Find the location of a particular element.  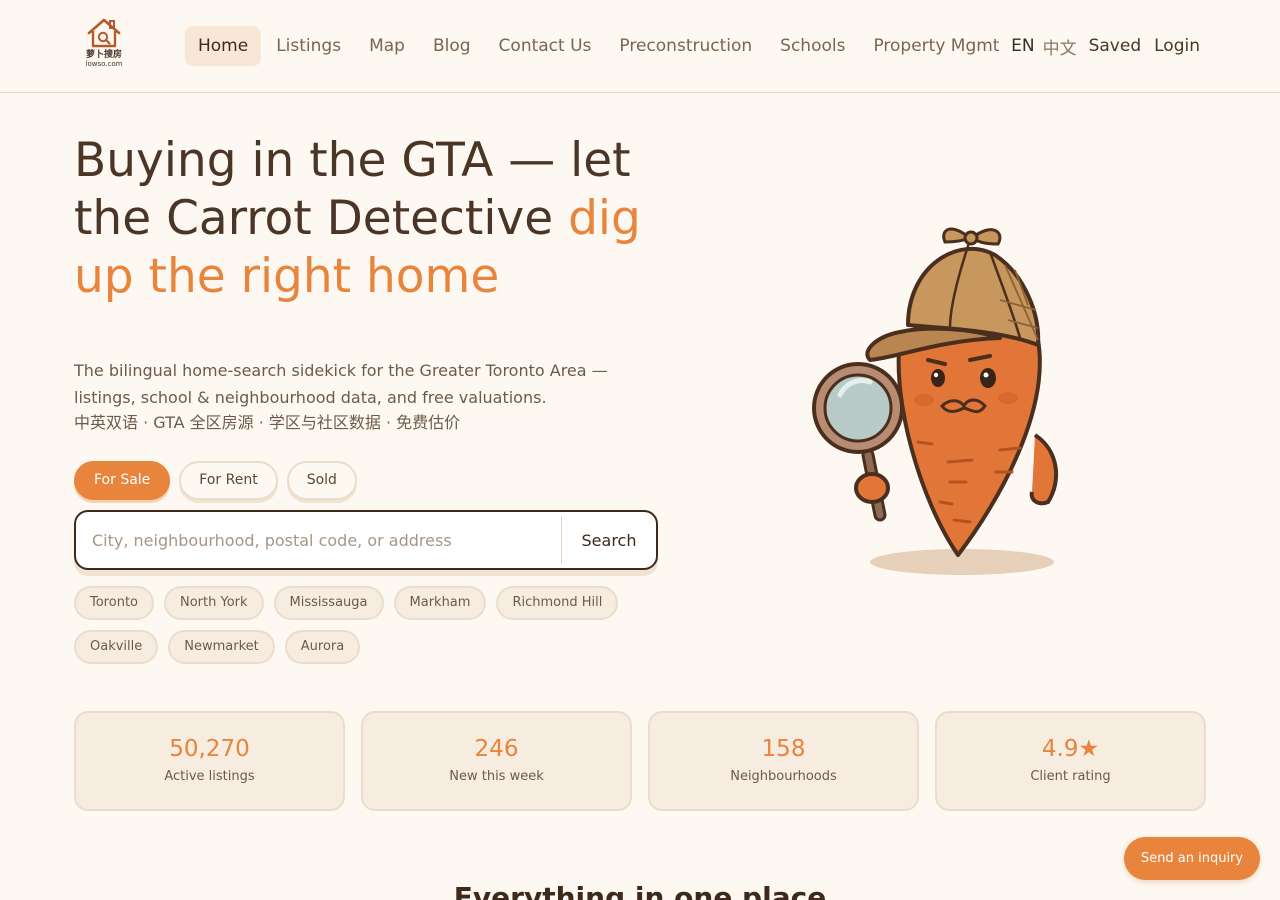

stat-card-new-this-week: 246 New this week is located at coordinates (496, 761).